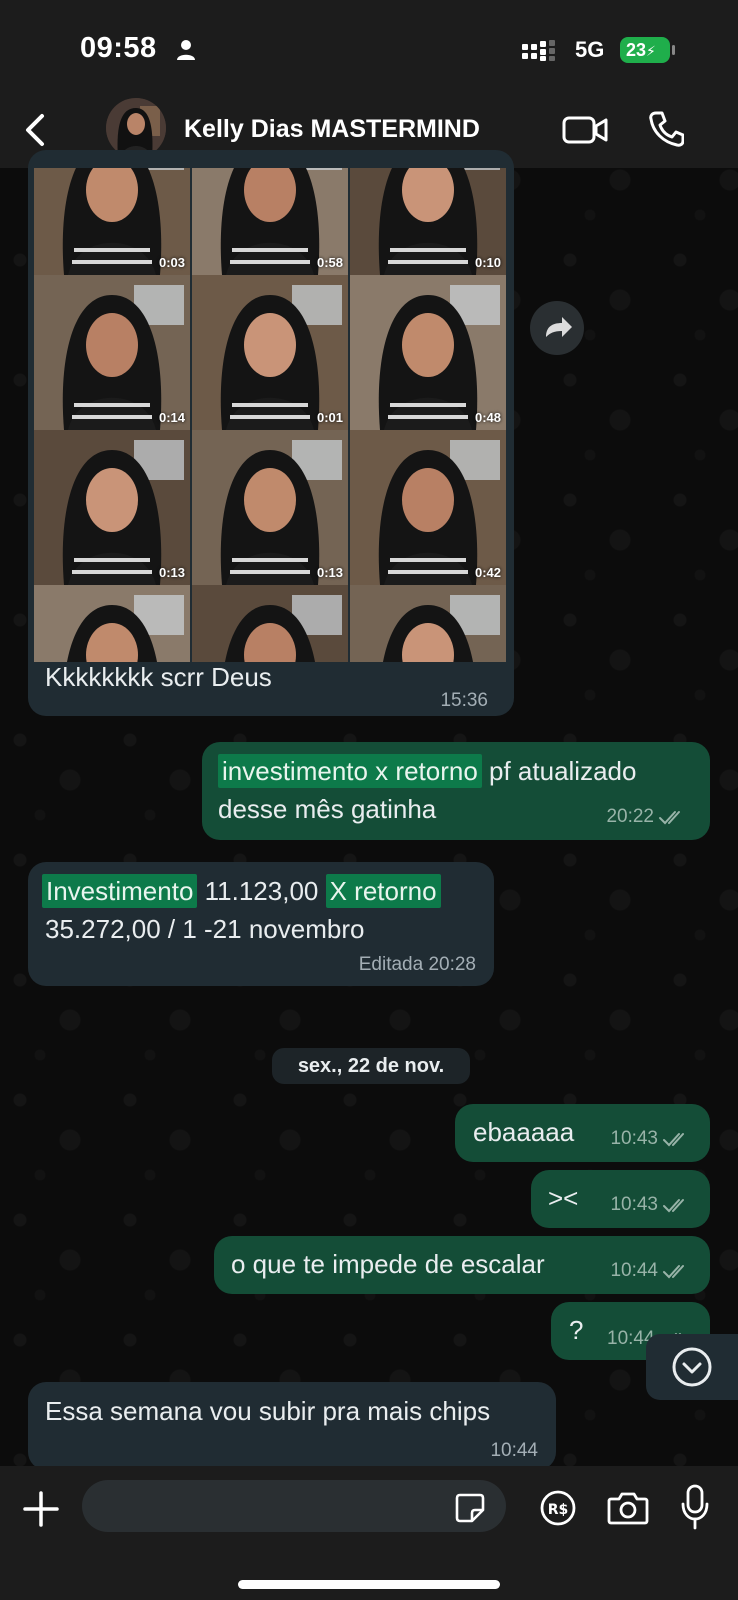 The height and width of the screenshot is (1600, 738). Describe the element at coordinates (369, 1533) in the screenshot. I see `composer-bar: R$` at that location.